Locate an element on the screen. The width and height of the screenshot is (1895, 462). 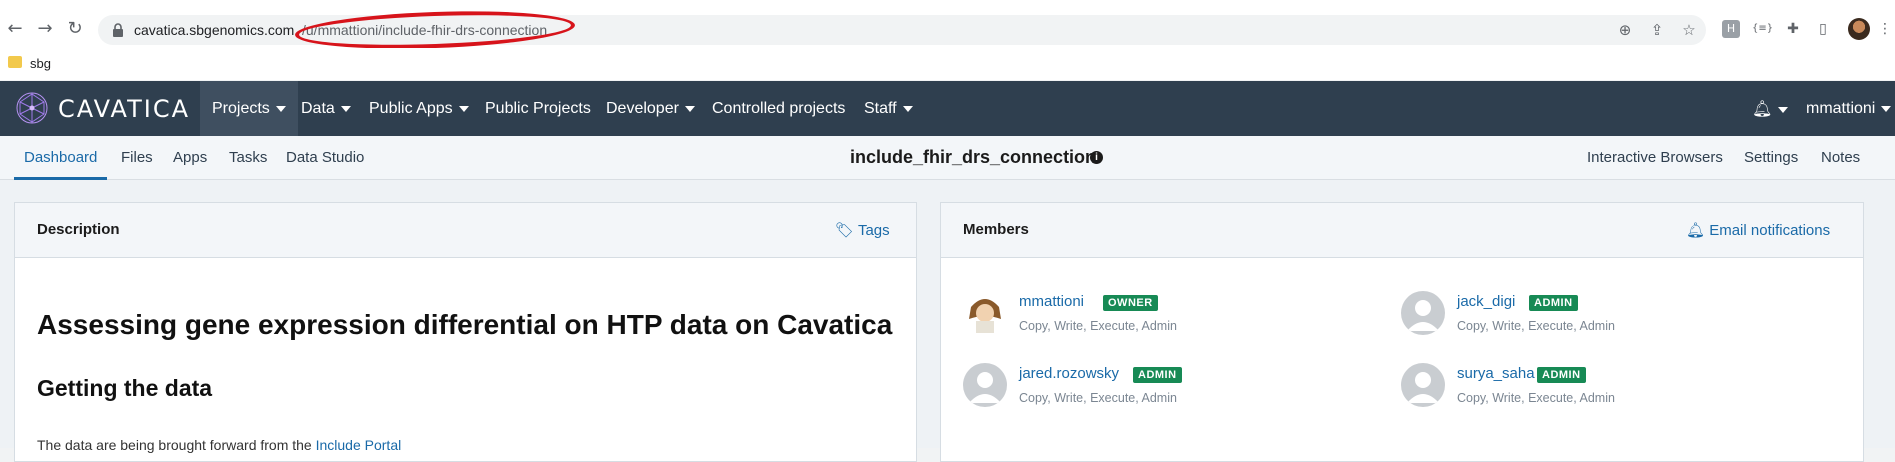
nav-developer: Developer is located at coordinates (650, 108).